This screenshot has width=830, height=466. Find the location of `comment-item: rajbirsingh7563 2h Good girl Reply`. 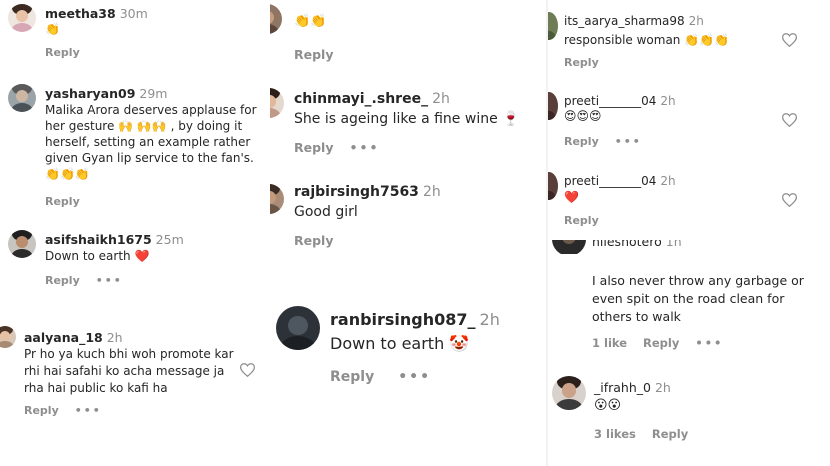

comment-item: rajbirsingh7563 2h Good girl Reply is located at coordinates (408, 217).